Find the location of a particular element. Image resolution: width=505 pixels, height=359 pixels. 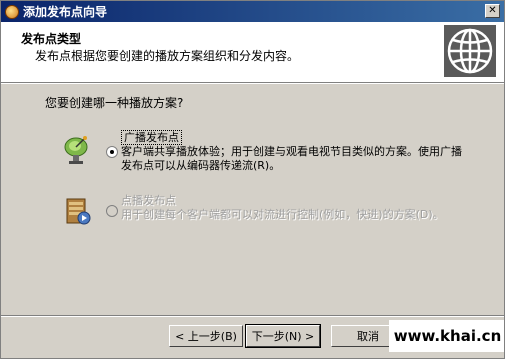

option-broadcast-label: 广播发布点 is located at coordinates (151, 137).